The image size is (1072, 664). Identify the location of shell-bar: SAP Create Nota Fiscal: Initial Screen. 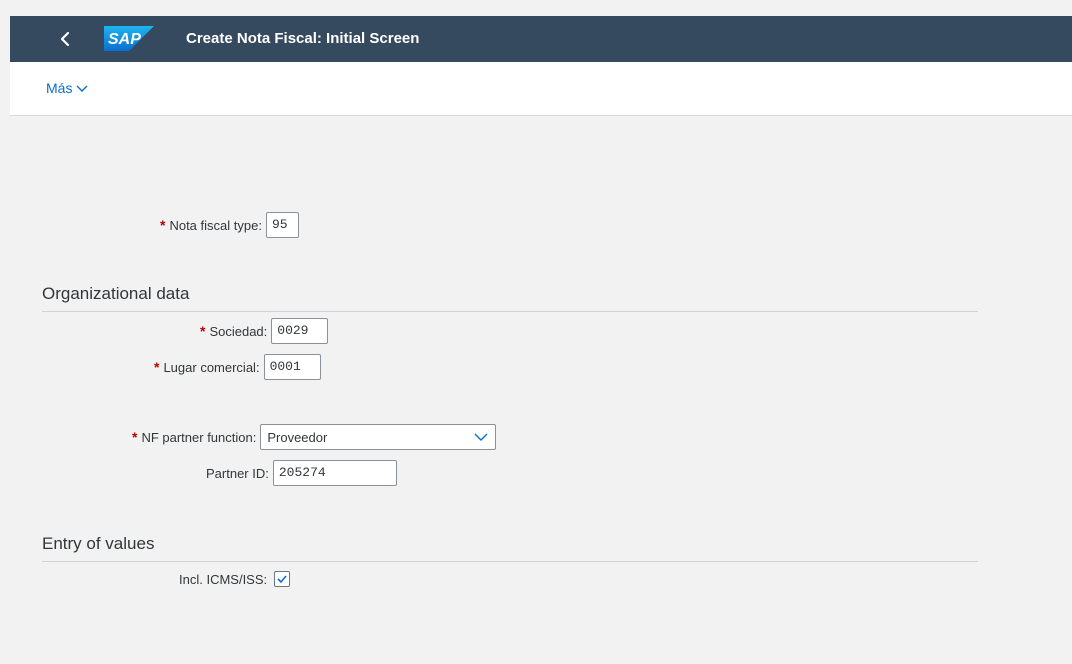
(541, 39).